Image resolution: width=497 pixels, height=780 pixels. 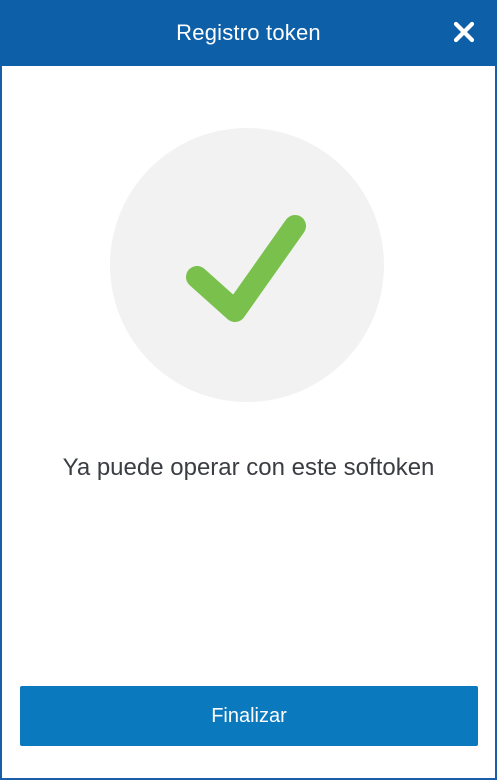 I want to click on dialog-header: Registro token, so click(x=248, y=33).